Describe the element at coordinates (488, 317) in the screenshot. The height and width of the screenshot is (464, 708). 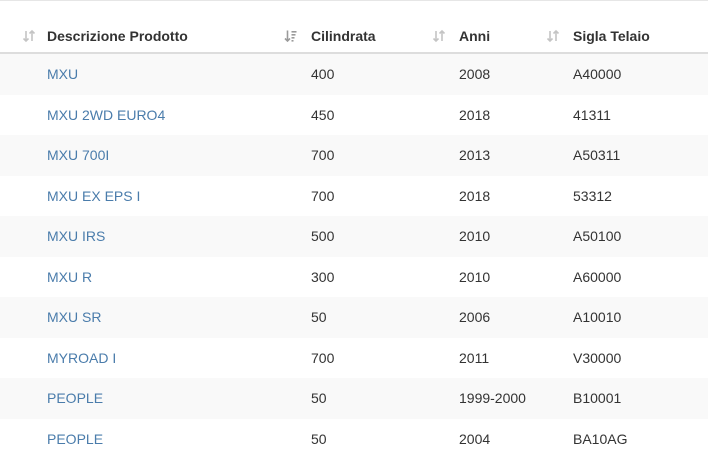
I see `cell-anni: 2006` at that location.